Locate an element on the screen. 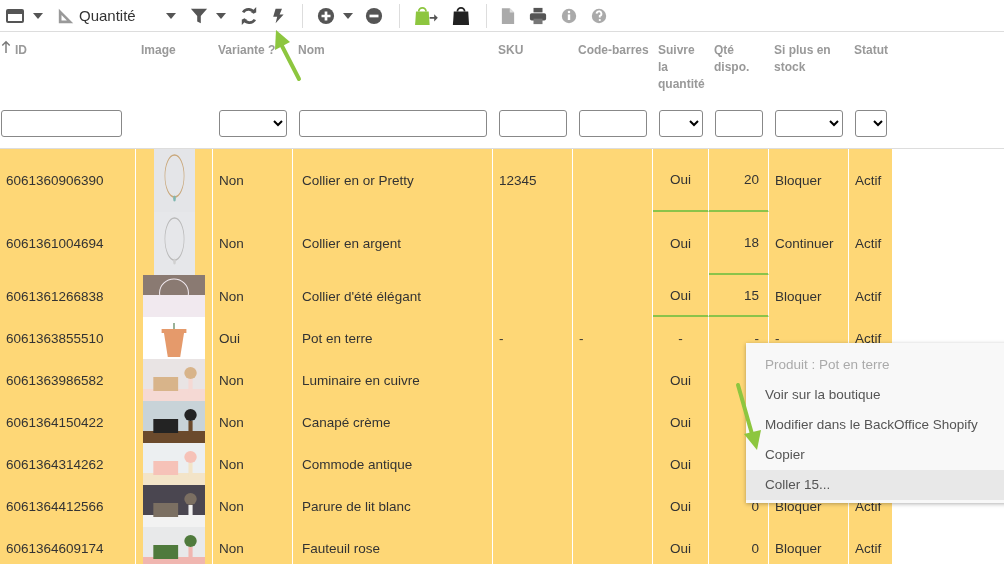  table-cell: 6061361004694 is located at coordinates (68, 244).